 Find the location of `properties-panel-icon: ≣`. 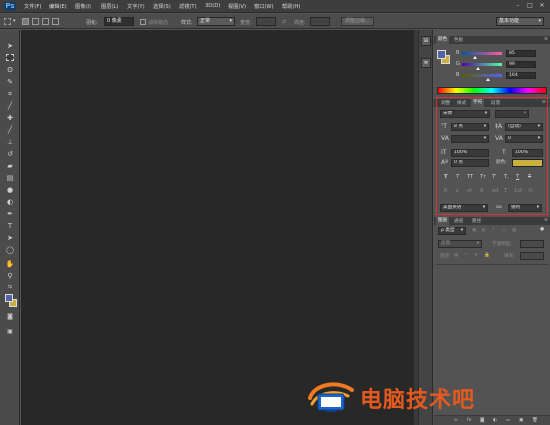

properties-panel-icon: ≣ is located at coordinates (426, 63).